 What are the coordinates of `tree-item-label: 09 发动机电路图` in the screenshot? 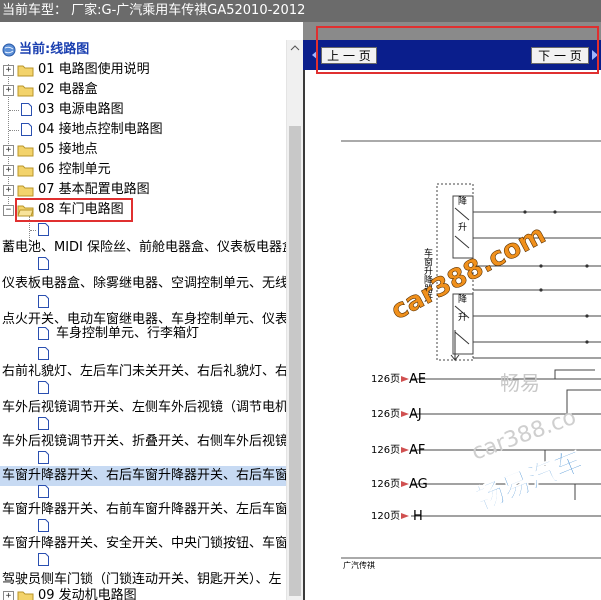 It's located at (87, 594).